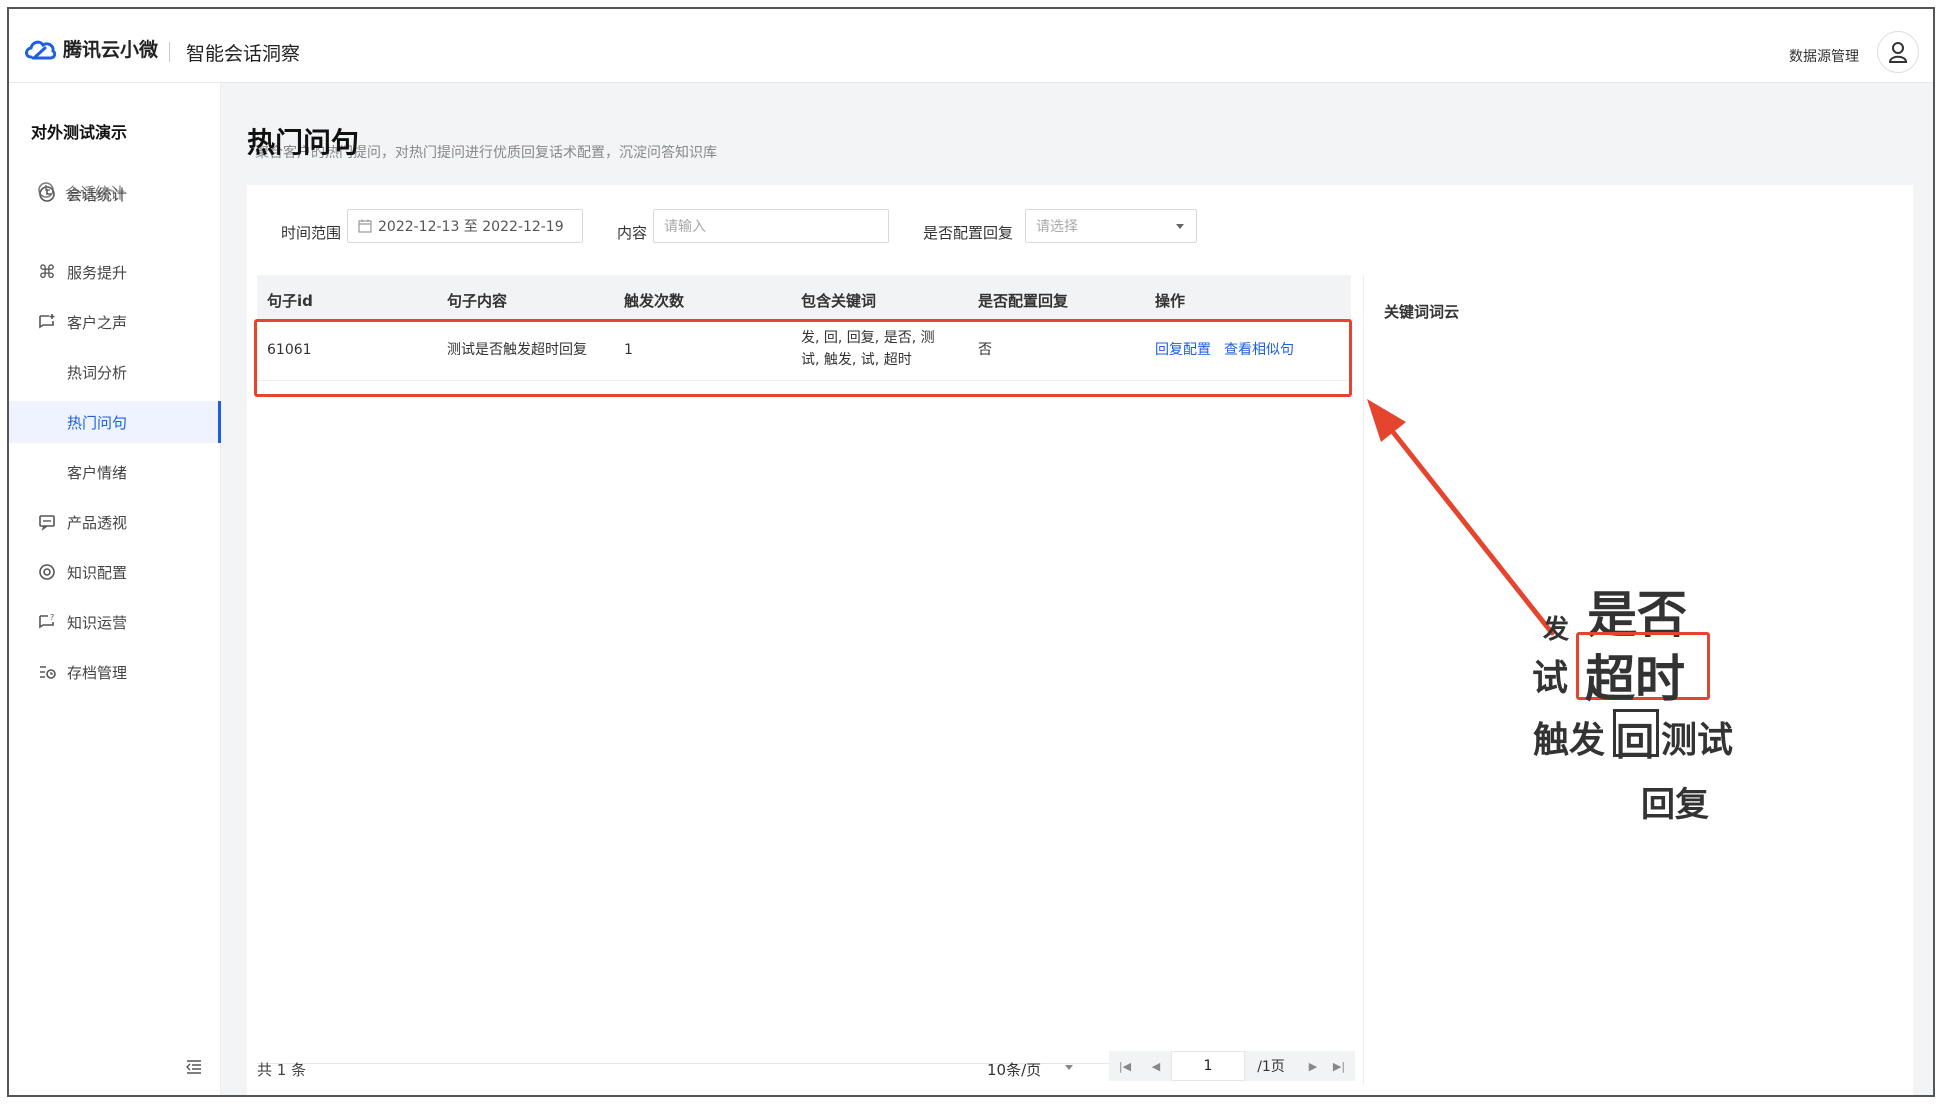 The width and height of the screenshot is (1942, 1106). I want to click on page-number-input: 1, so click(1208, 1066).